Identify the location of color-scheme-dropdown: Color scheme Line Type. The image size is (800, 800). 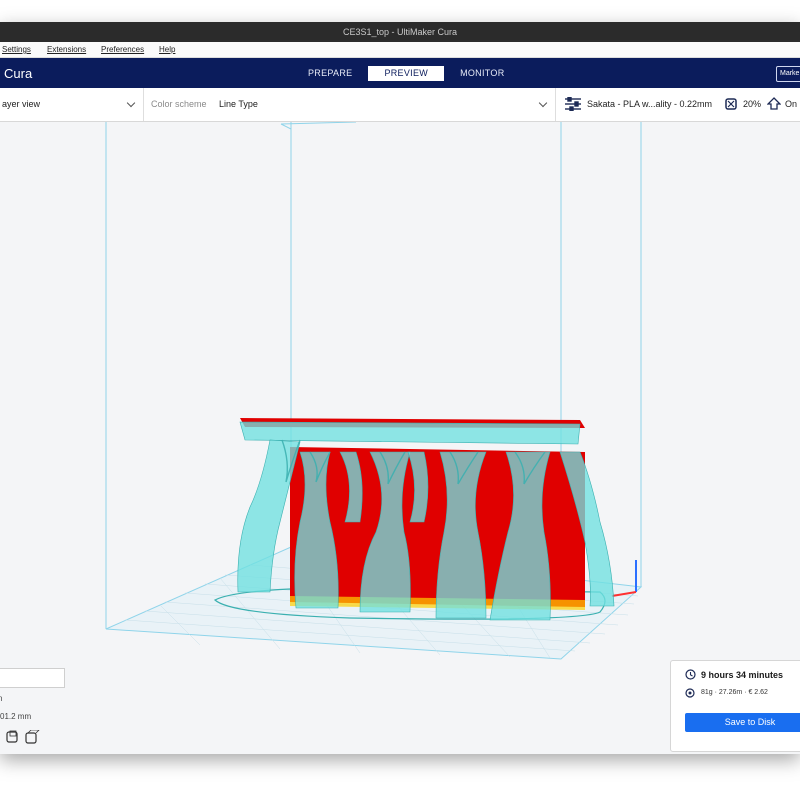
(349, 104).